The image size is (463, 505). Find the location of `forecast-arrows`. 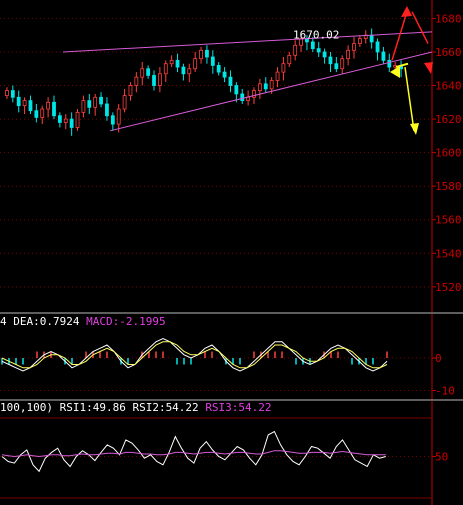

forecast-arrows is located at coordinates (411, 70).